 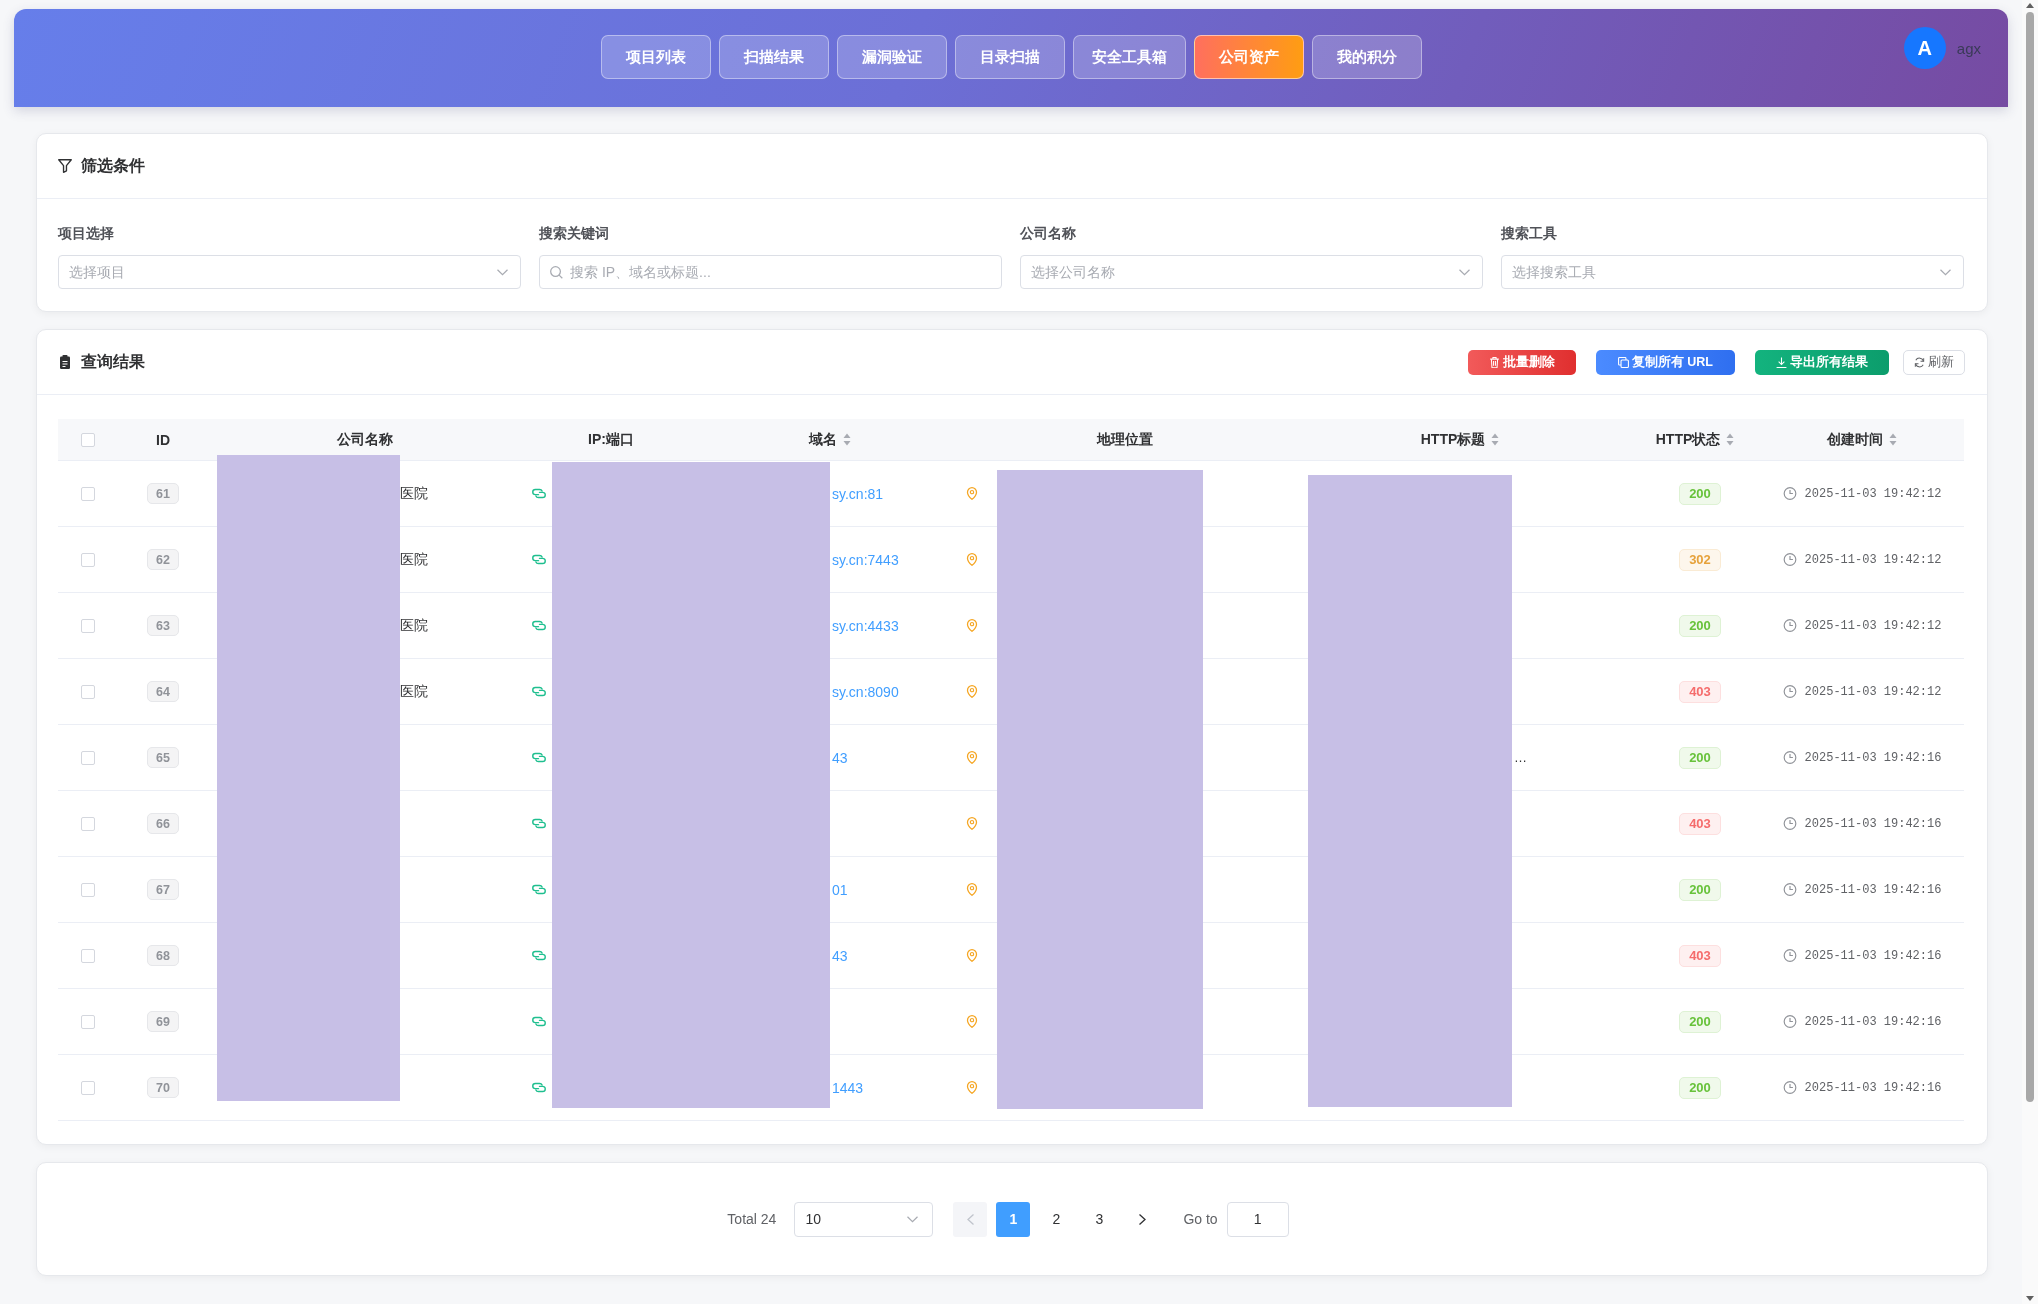 I want to click on status-badge: 302, so click(x=1700, y=559).